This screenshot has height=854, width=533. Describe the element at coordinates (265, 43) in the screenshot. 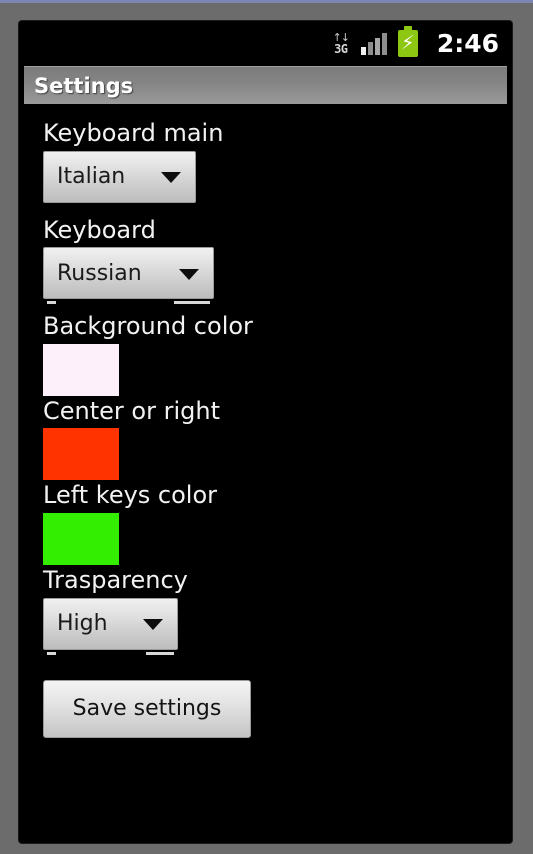

I see `status-bar: ↑↓ 3G ⚡ 2:46` at that location.